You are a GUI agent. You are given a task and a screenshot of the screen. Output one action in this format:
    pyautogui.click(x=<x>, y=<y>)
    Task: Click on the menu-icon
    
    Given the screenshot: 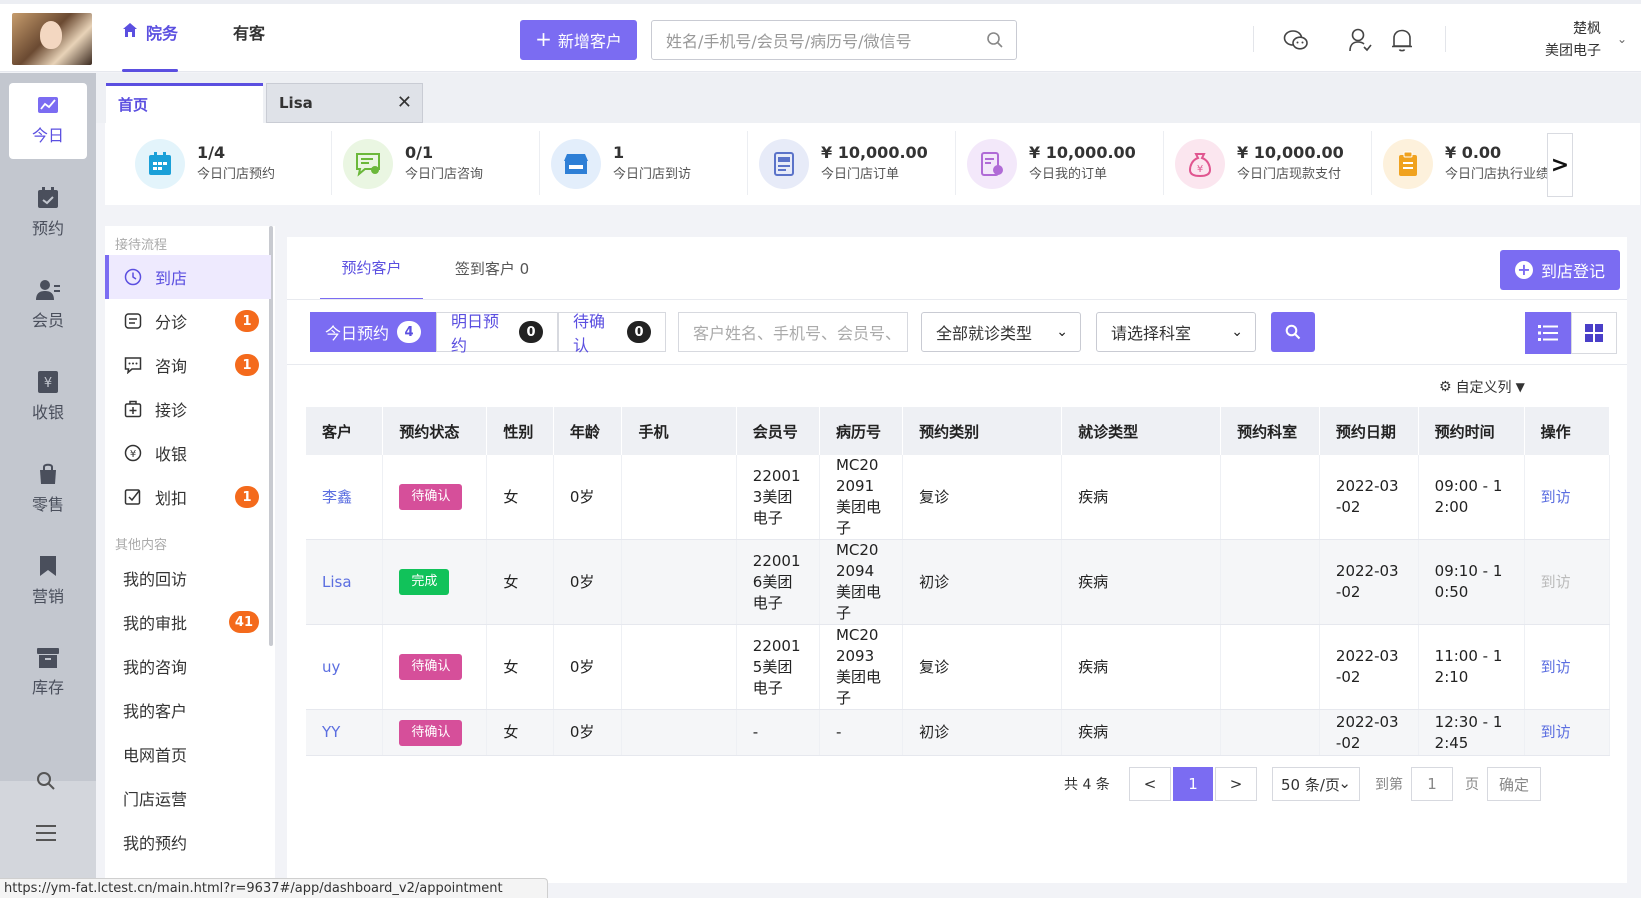 What is the action you would take?
    pyautogui.click(x=46, y=835)
    